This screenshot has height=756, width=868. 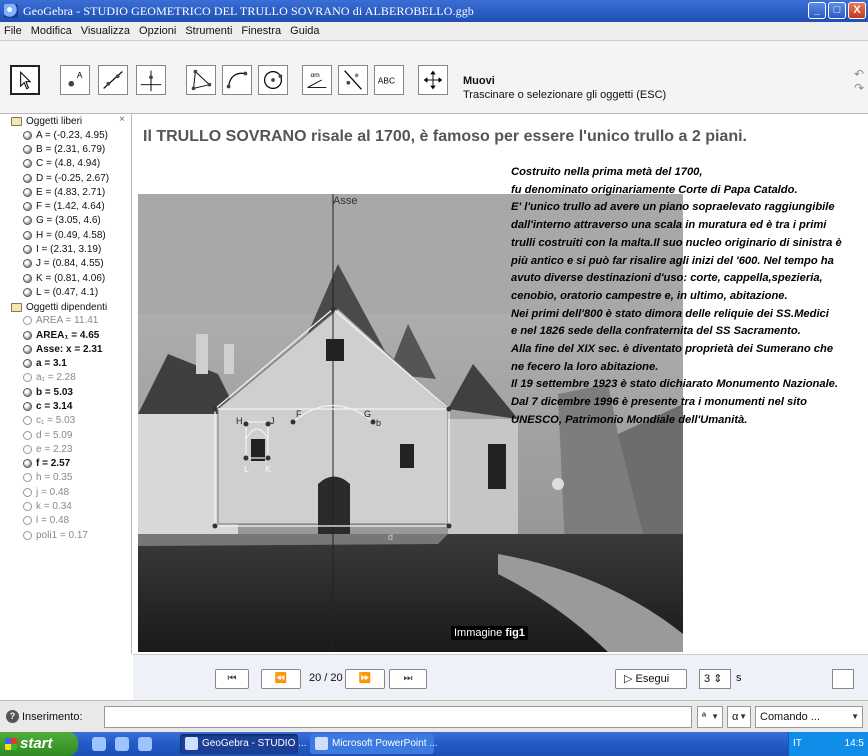 What do you see at coordinates (65, 307) in the screenshot?
I see `dependent-objects-folder: Oggetti dipendenti` at bounding box center [65, 307].